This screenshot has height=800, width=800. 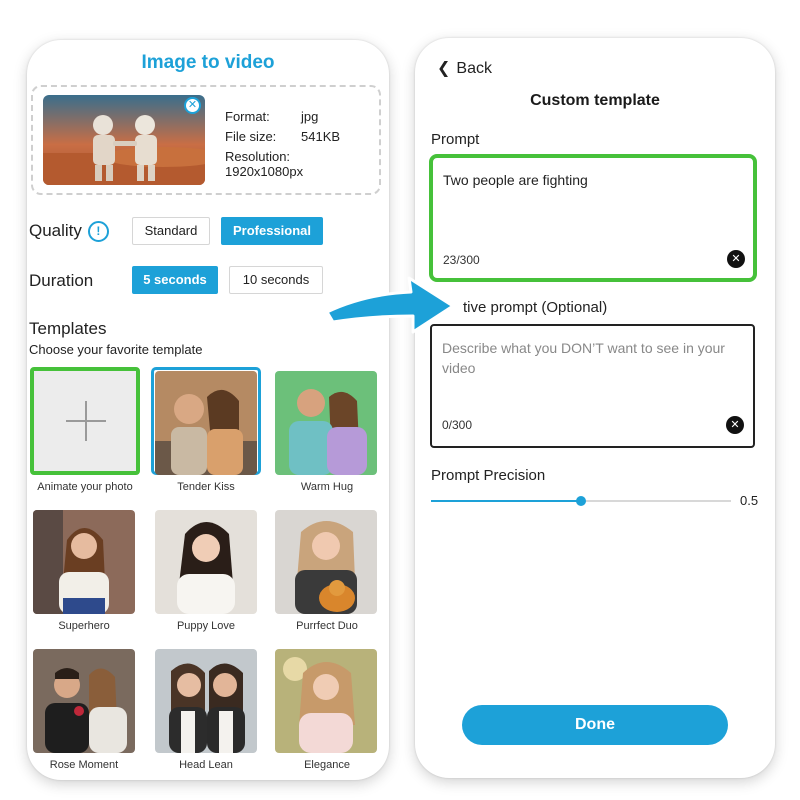 I want to click on prompt-label: Prompt, so click(x=455, y=139).